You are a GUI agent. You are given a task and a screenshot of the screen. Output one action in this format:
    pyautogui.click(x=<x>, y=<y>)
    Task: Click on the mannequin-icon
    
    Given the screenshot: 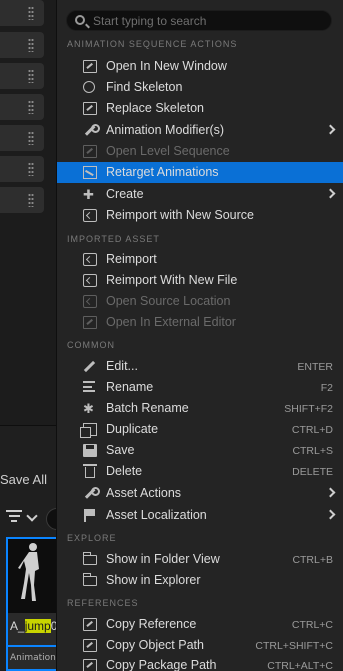 What is the action you would take?
    pyautogui.click(x=28, y=572)
    